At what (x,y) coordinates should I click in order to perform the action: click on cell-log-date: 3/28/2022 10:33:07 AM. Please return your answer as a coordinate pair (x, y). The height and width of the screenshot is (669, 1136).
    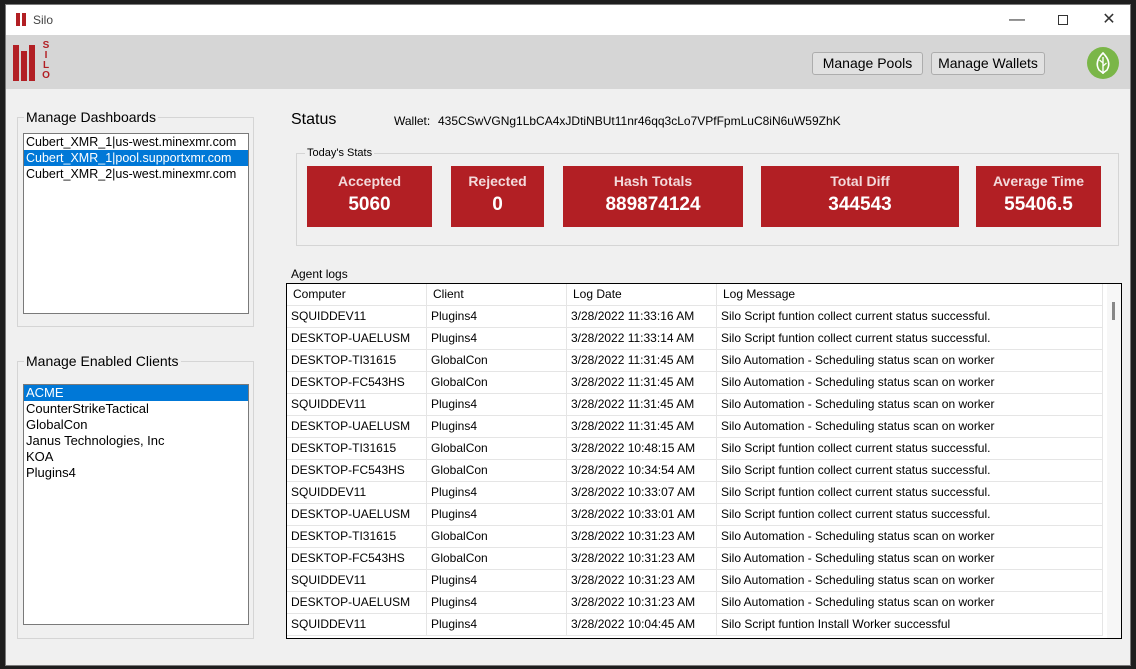
    Looking at the image, I should click on (642, 493).